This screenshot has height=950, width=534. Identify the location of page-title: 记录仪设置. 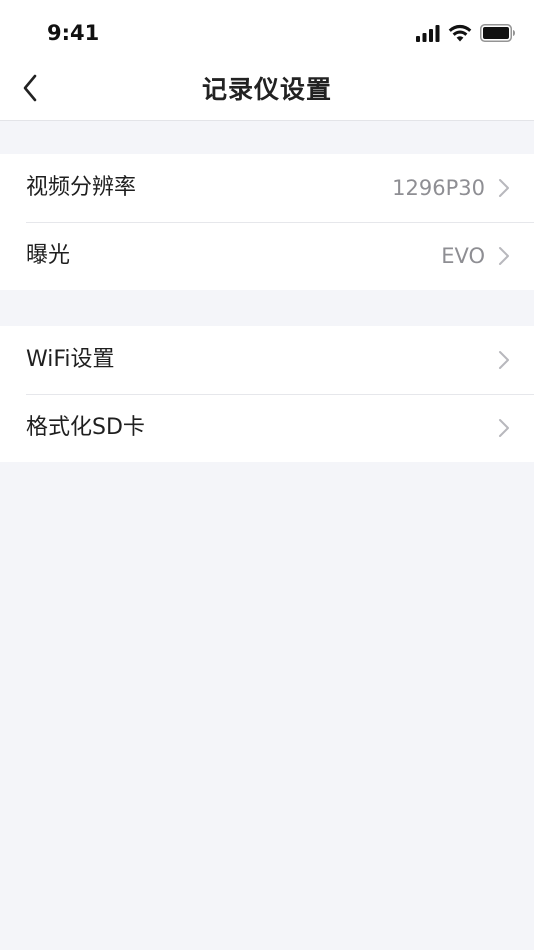
(266, 89).